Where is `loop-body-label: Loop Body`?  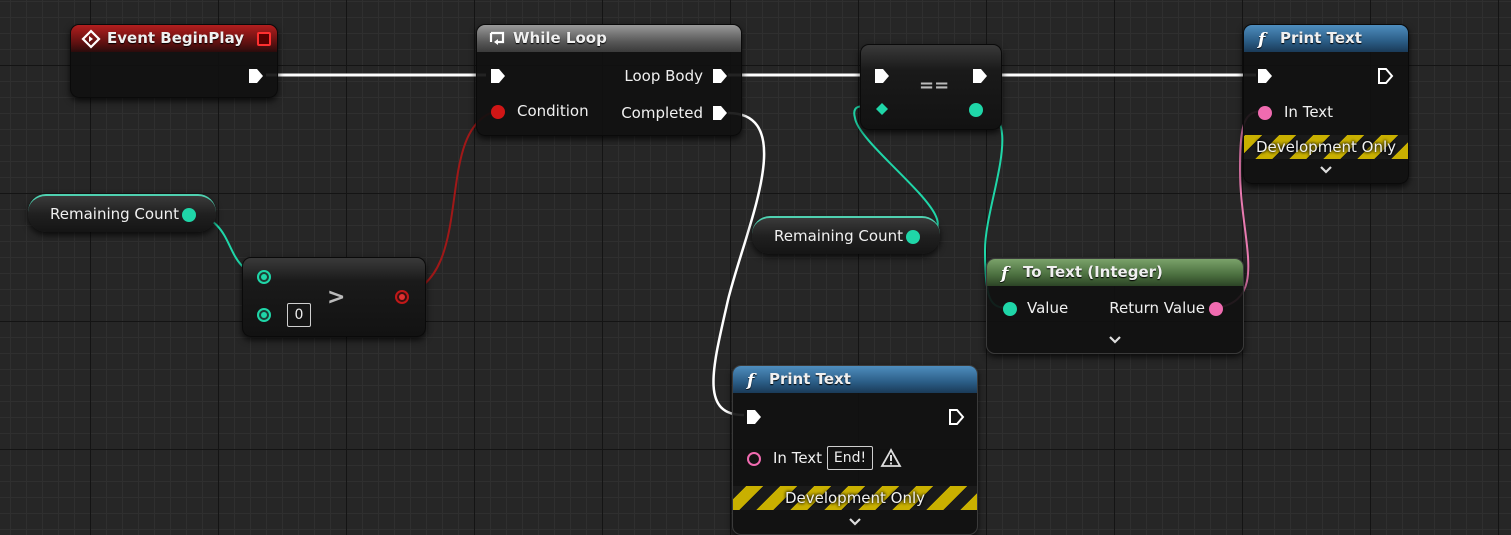 loop-body-label: Loop Body is located at coordinates (663, 76).